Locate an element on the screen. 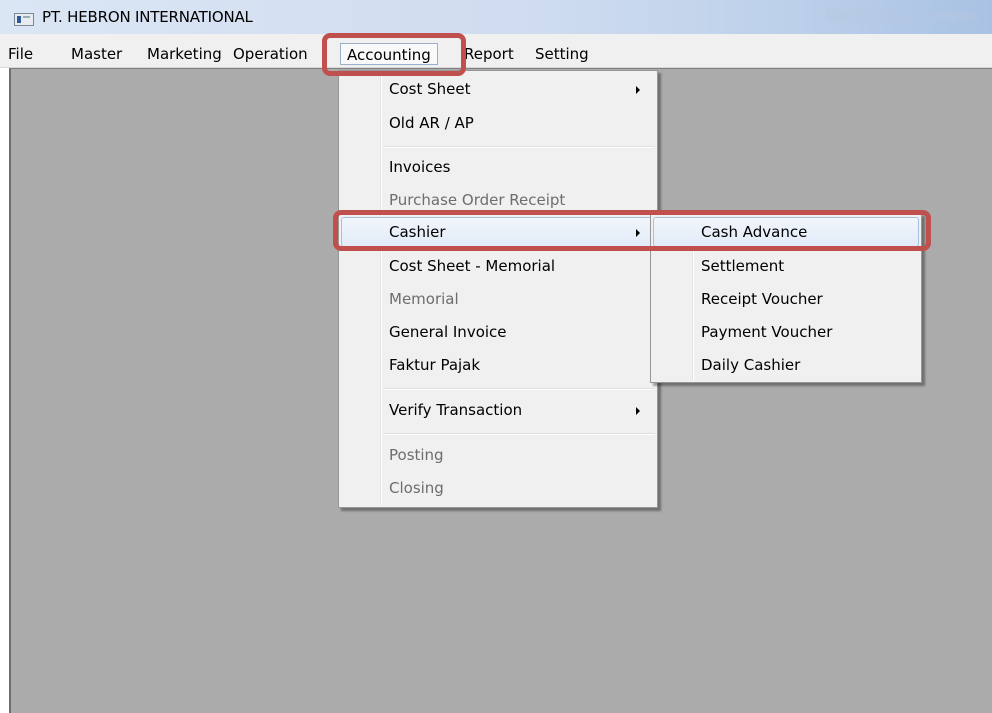  menu-report: Report is located at coordinates (490, 54).